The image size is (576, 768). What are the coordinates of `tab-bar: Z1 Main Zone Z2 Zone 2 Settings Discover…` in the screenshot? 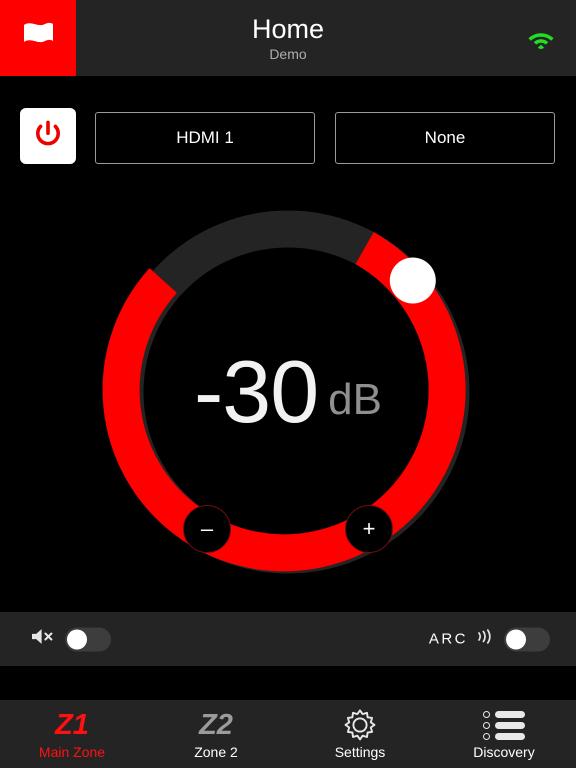 It's located at (288, 734).